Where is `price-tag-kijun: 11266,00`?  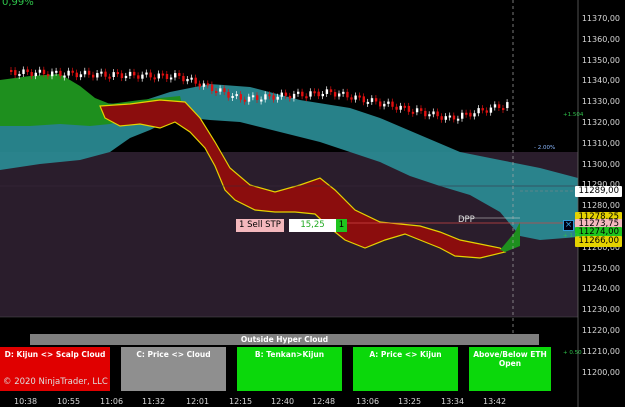 price-tag-kijun: 11266,00 is located at coordinates (598, 241).